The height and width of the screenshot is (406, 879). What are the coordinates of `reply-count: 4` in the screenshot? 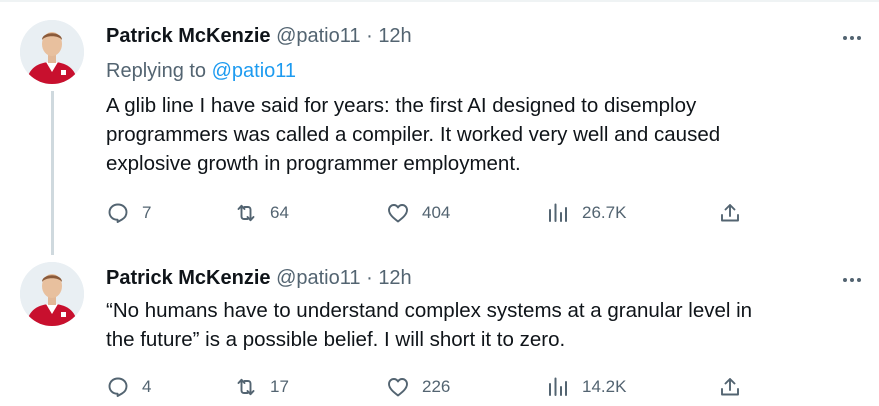 It's located at (147, 386).